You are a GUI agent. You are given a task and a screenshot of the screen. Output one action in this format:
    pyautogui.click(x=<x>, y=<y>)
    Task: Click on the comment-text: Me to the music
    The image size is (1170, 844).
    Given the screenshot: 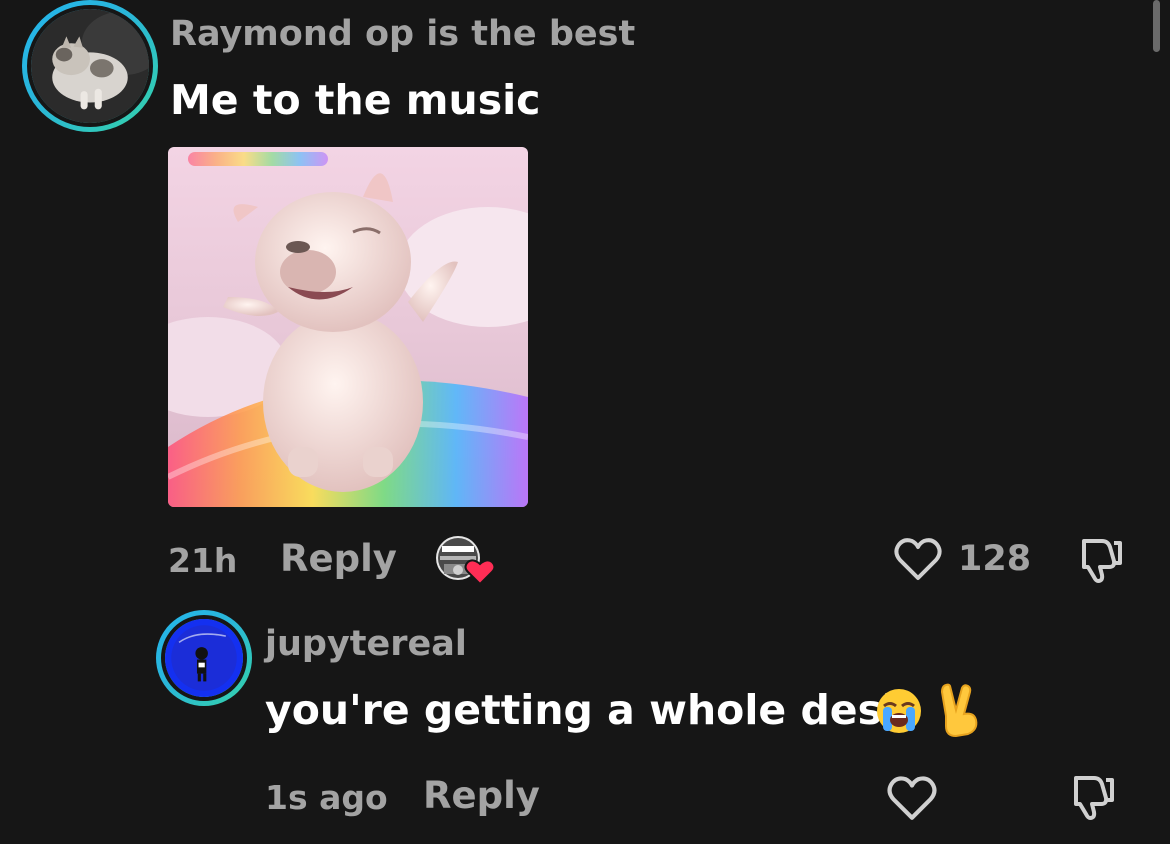 What is the action you would take?
    pyautogui.click(x=355, y=100)
    